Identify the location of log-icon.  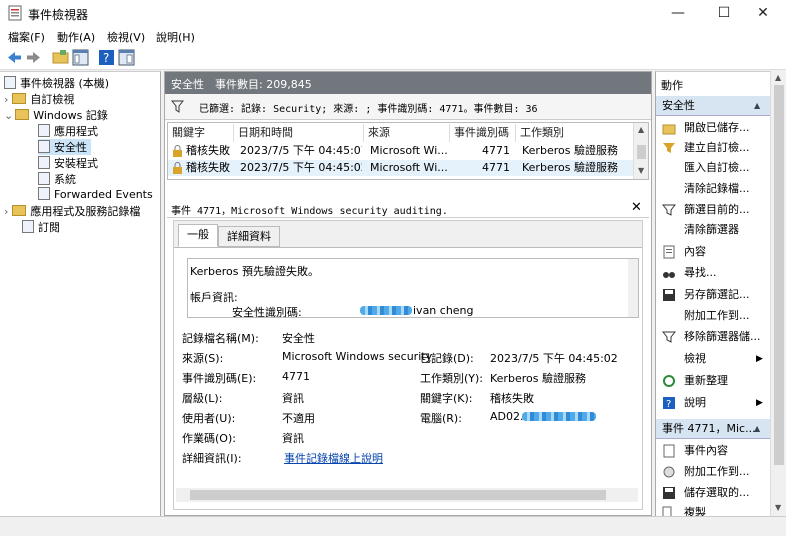
(44, 162).